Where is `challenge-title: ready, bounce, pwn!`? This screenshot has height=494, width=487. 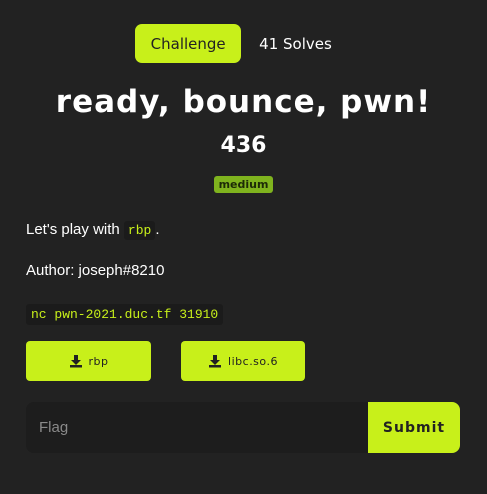 challenge-title: ready, bounce, pwn! is located at coordinates (243, 102).